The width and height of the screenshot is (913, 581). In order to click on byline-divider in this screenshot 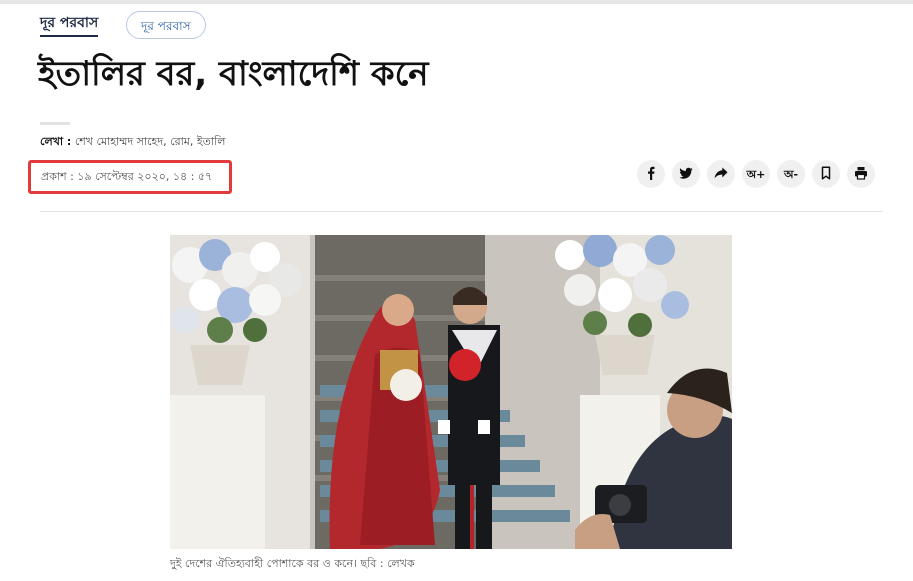, I will do `click(55, 123)`.